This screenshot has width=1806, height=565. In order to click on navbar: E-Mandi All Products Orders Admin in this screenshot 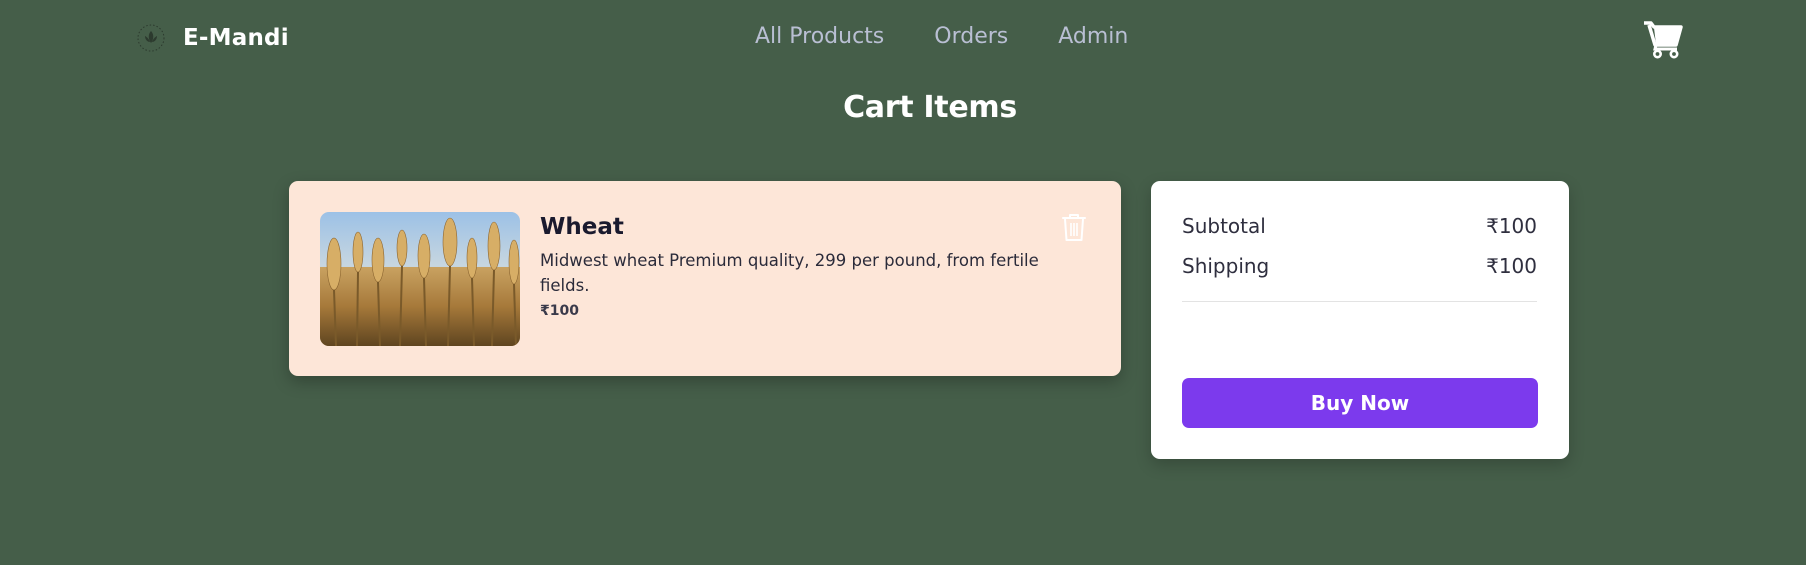, I will do `click(903, 38)`.